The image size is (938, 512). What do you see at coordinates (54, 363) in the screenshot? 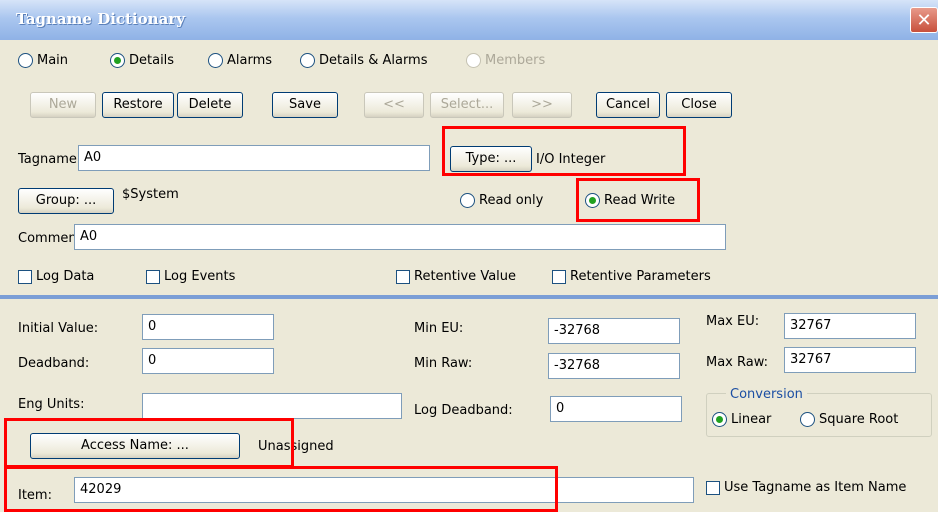
I see `deadband-label: Deadband:` at bounding box center [54, 363].